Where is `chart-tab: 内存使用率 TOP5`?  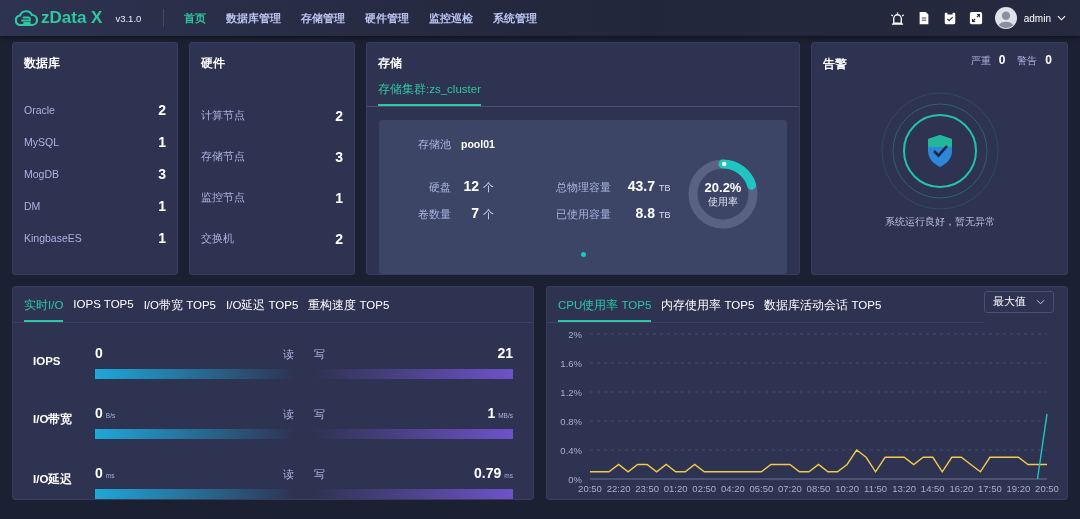
chart-tab: 内存使用率 TOP5 is located at coordinates (708, 307).